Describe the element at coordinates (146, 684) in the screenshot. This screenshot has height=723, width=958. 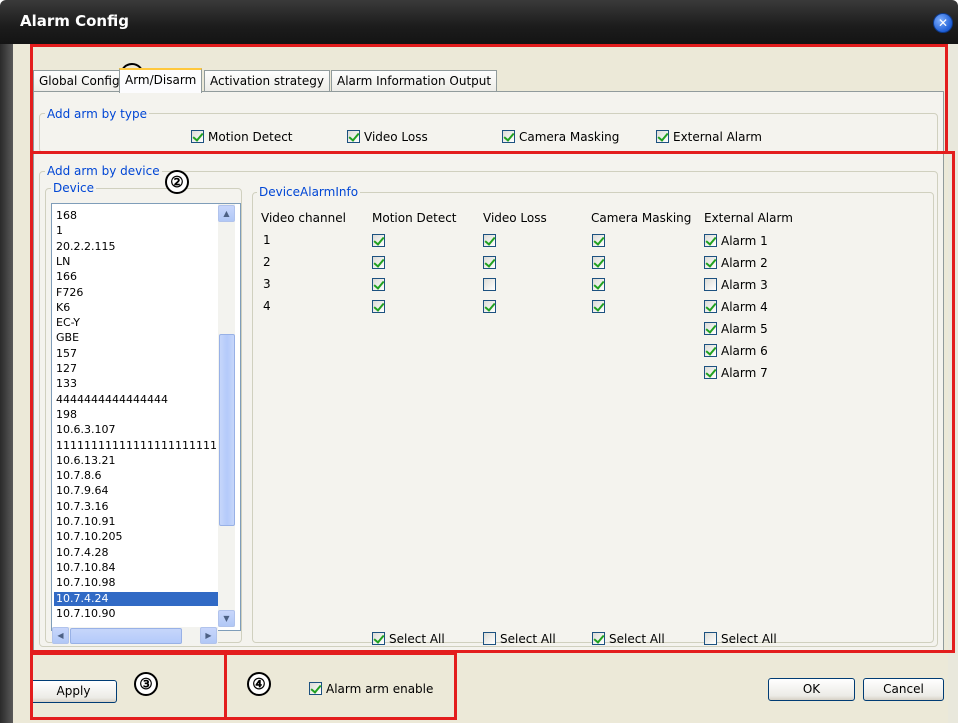
I see `annotation-marker-3: ③` at that location.